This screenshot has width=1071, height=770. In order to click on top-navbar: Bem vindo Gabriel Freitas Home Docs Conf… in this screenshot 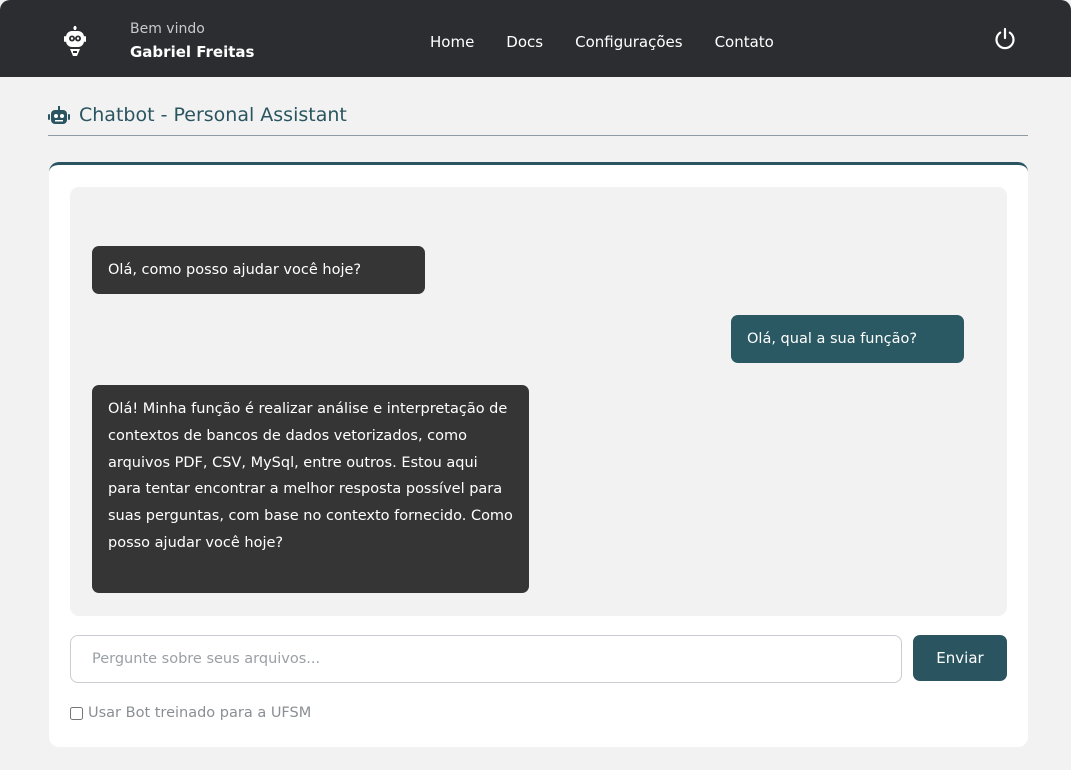, I will do `click(535, 38)`.